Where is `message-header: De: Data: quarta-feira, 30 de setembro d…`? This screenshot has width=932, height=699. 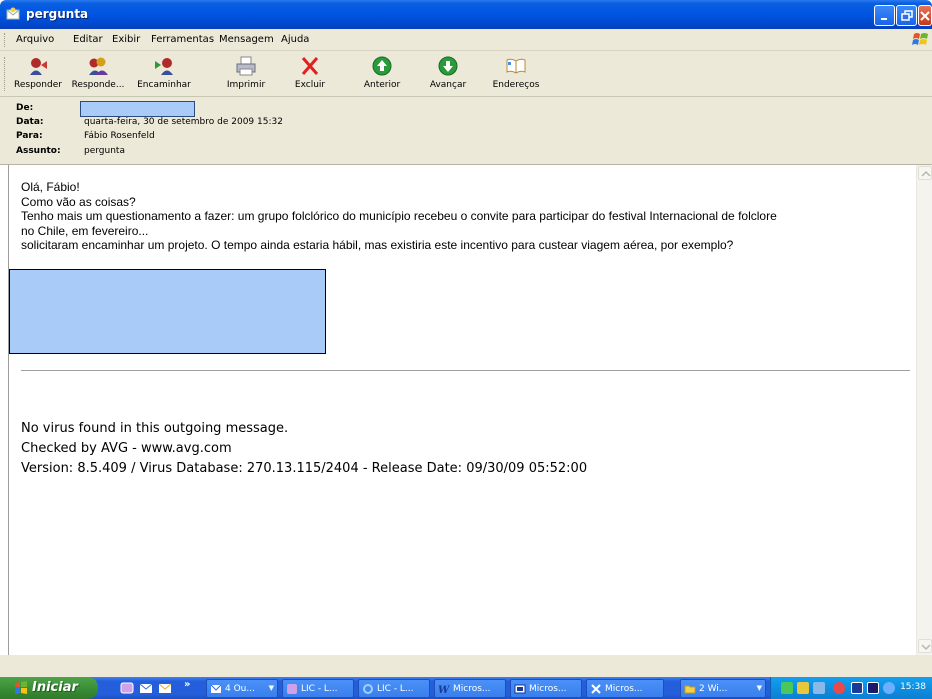 message-header: De: Data: quarta-feira, 30 de setembro d… is located at coordinates (466, 131).